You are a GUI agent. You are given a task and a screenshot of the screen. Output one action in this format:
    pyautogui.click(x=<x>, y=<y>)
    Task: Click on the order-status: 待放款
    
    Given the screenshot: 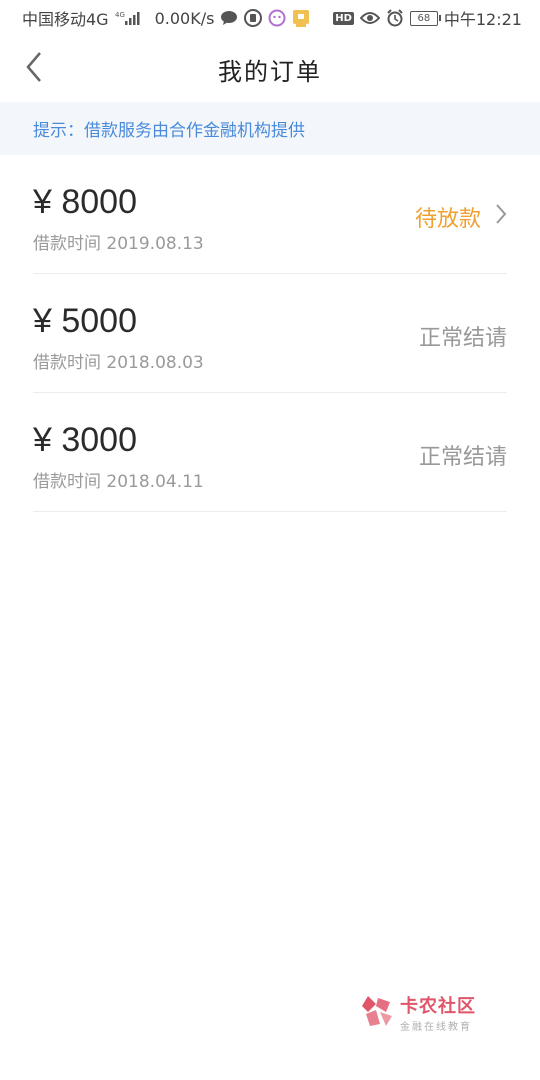 What is the action you would take?
    pyautogui.click(x=461, y=217)
    